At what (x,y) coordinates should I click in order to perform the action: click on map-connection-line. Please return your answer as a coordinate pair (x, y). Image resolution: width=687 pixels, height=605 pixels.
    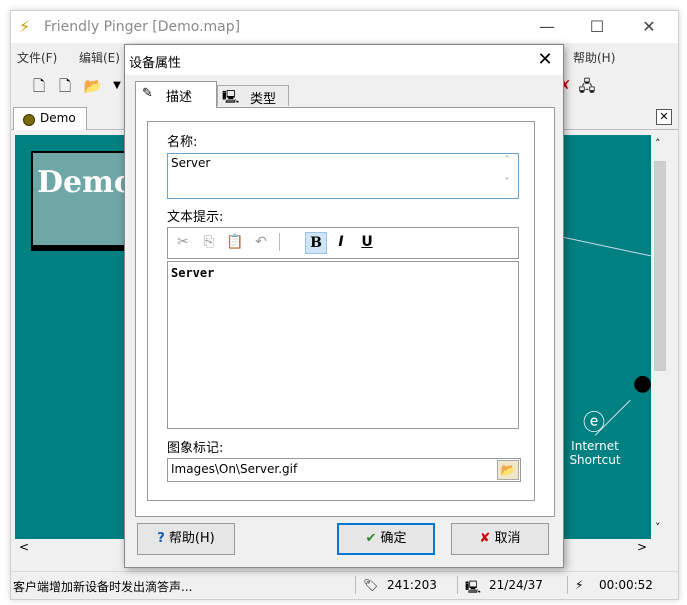
    Looking at the image, I should click on (602, 247).